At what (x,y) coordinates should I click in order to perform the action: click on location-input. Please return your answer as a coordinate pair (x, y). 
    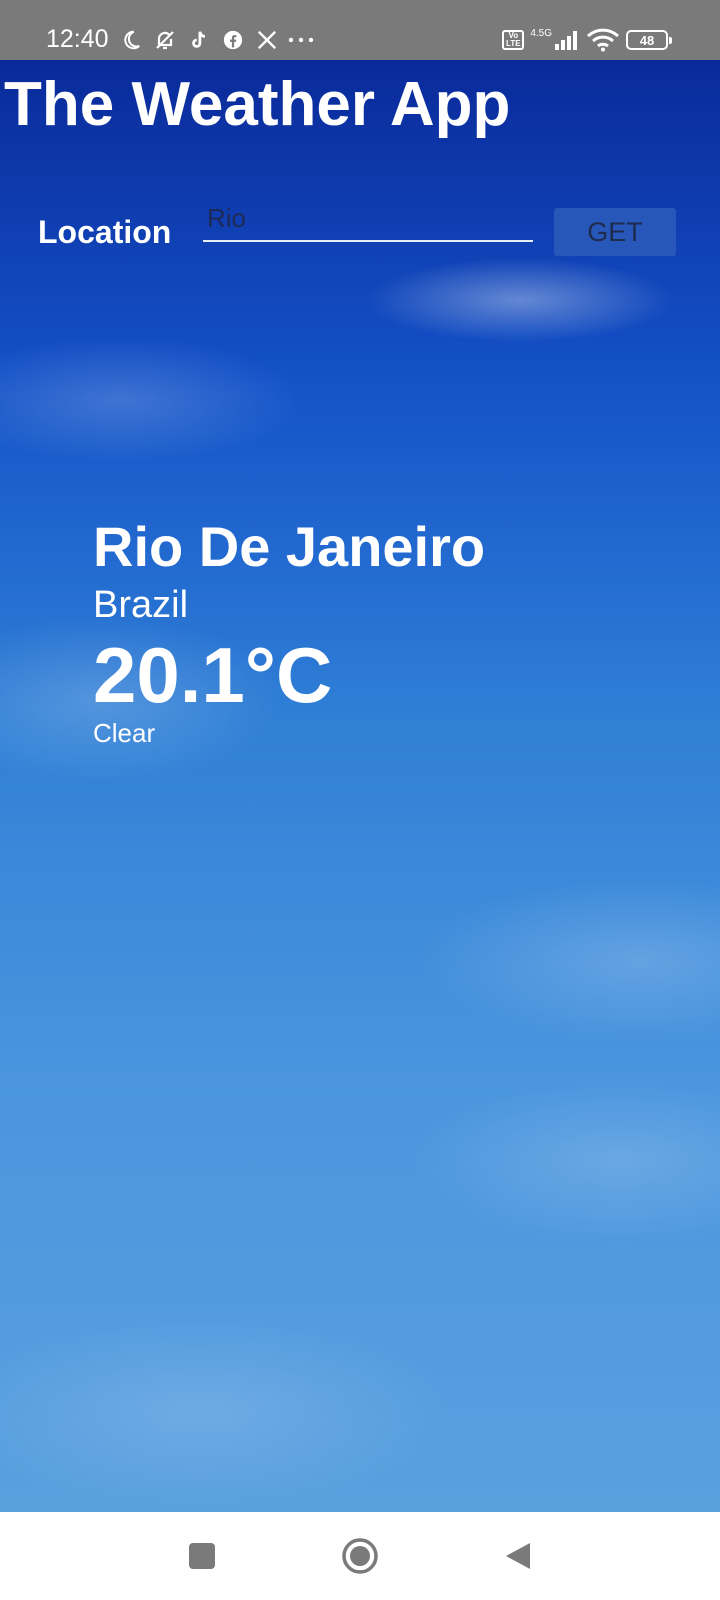
    Looking at the image, I should click on (368, 219).